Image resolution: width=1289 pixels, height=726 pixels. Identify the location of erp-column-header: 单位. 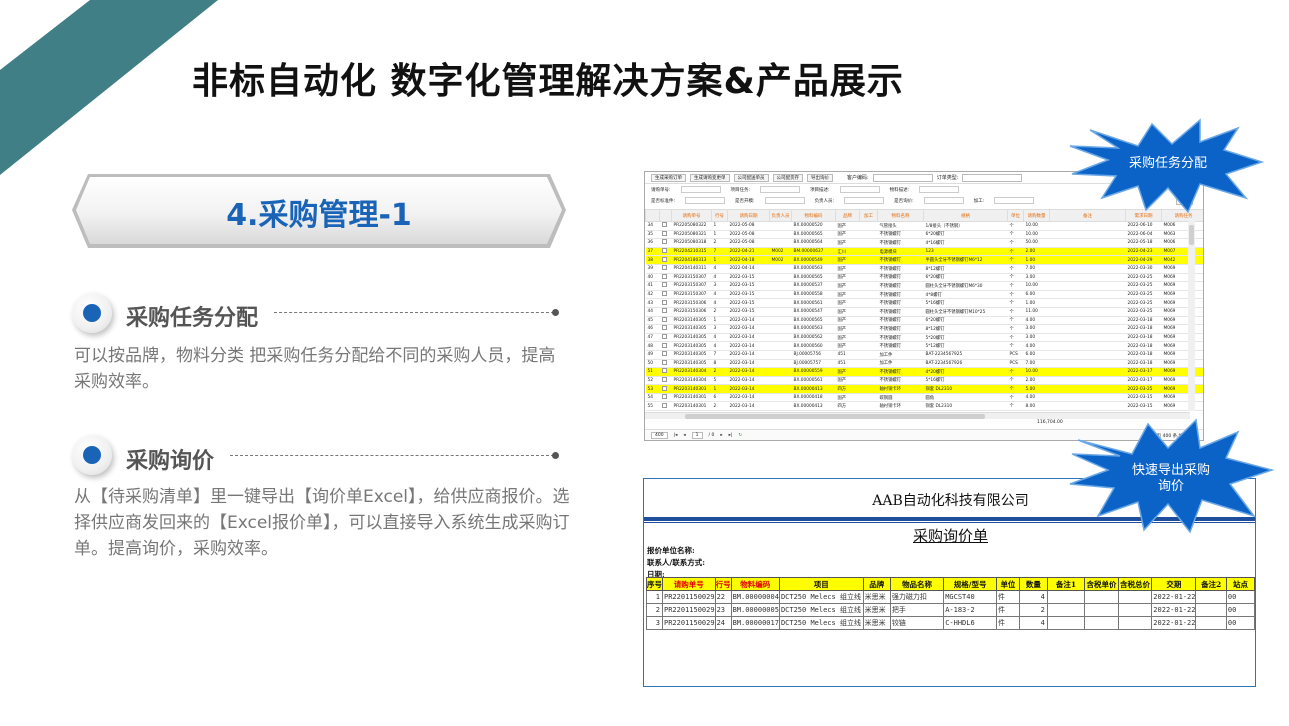
(1015, 215).